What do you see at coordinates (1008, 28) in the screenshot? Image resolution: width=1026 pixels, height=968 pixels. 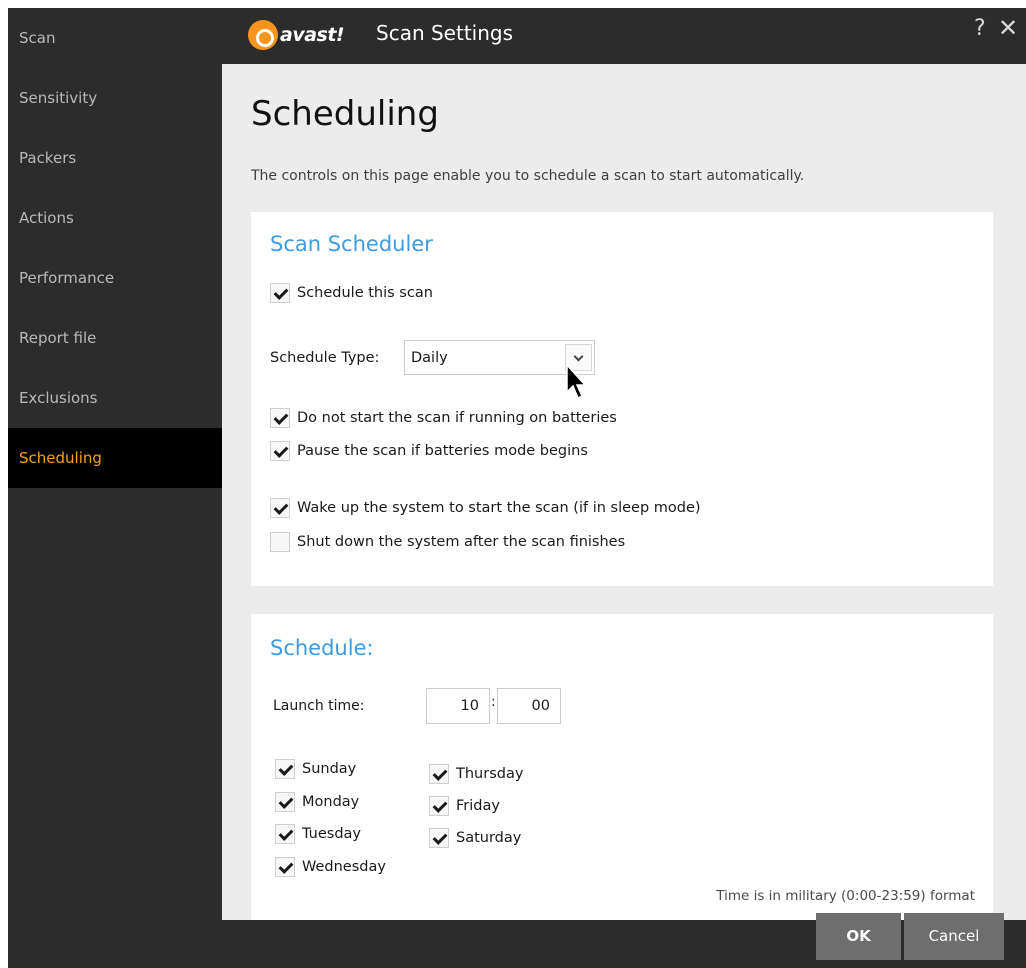 I see `close-button: ✕` at bounding box center [1008, 28].